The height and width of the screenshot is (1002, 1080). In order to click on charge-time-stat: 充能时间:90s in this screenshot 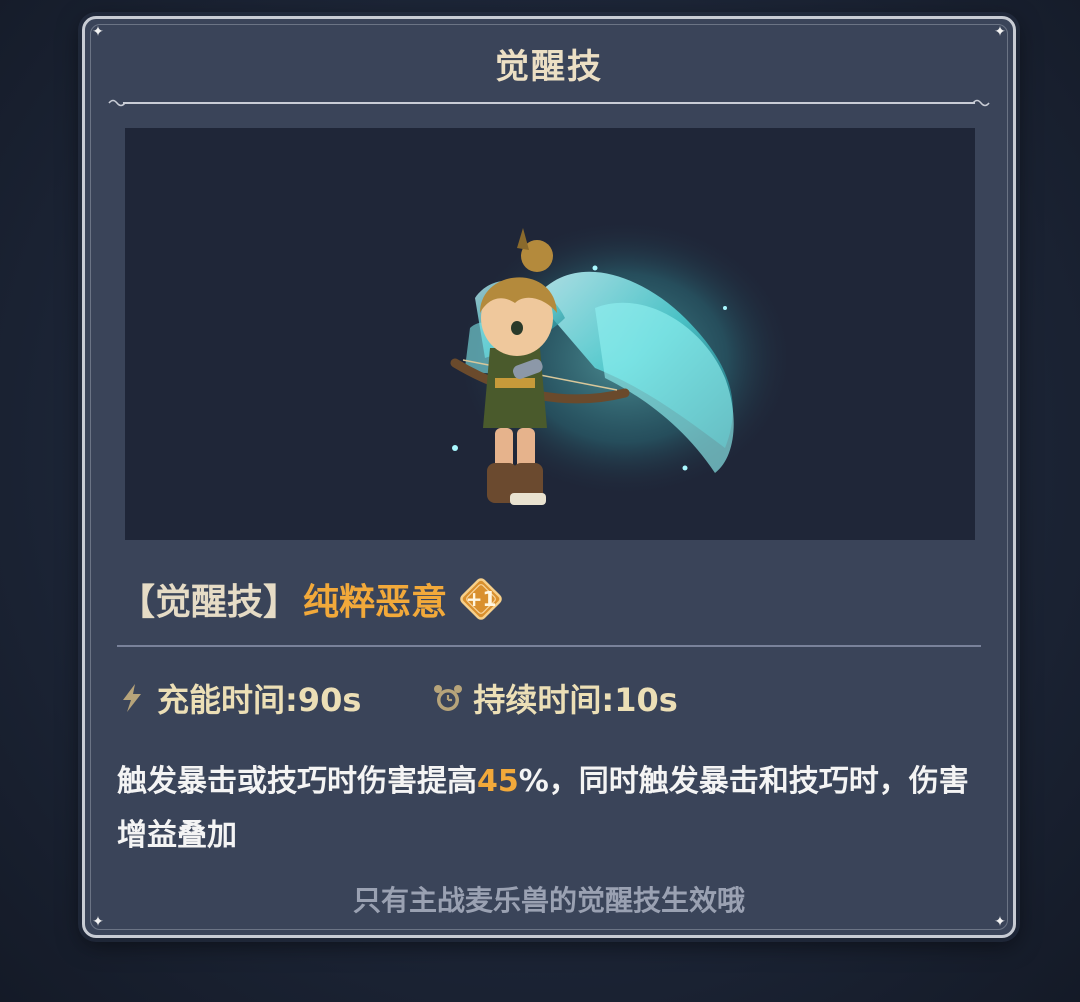, I will do `click(238, 698)`.